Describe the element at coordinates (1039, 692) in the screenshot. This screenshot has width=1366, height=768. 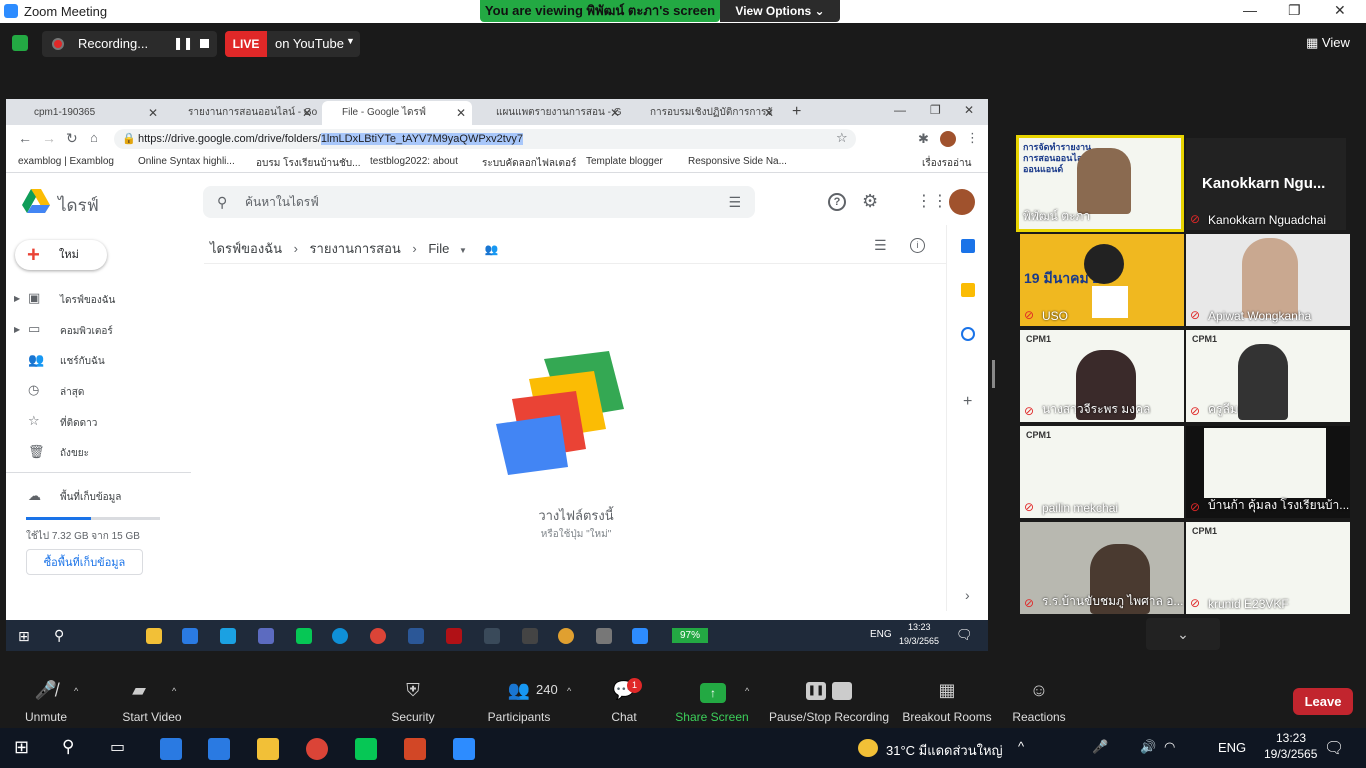
I see `reactions-smiley-icon: ☺` at that location.